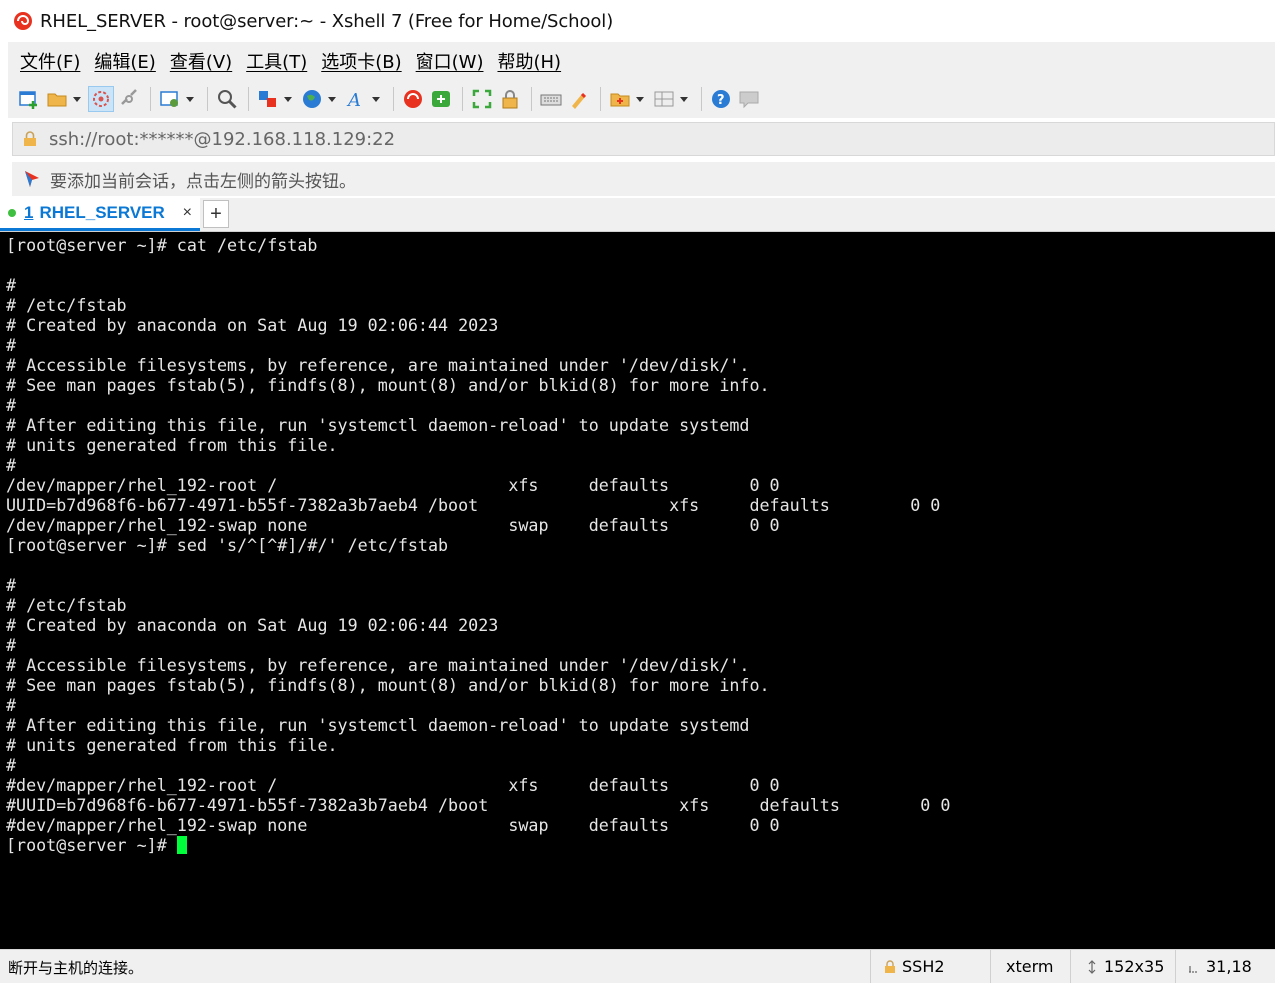 The height and width of the screenshot is (983, 1275). What do you see at coordinates (201, 61) in the screenshot?
I see `menu-view: 查看(V)` at bounding box center [201, 61].